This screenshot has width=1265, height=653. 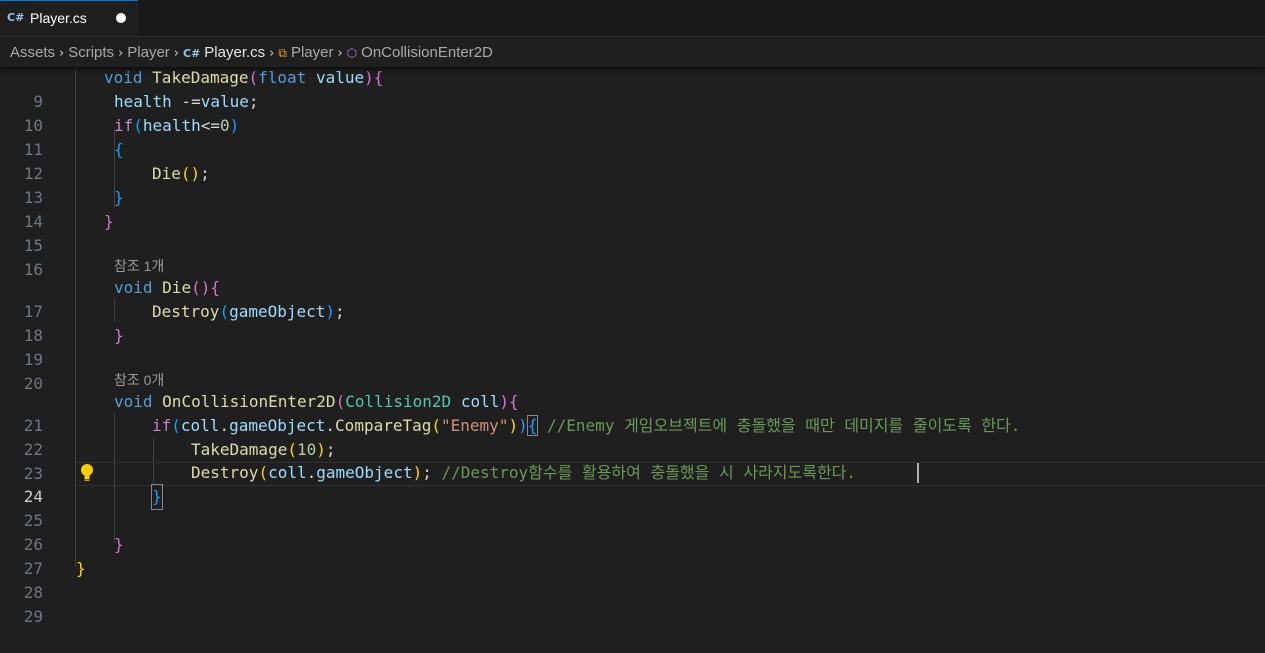 I want to click on code-text: health -=value;, so click(x=186, y=101).